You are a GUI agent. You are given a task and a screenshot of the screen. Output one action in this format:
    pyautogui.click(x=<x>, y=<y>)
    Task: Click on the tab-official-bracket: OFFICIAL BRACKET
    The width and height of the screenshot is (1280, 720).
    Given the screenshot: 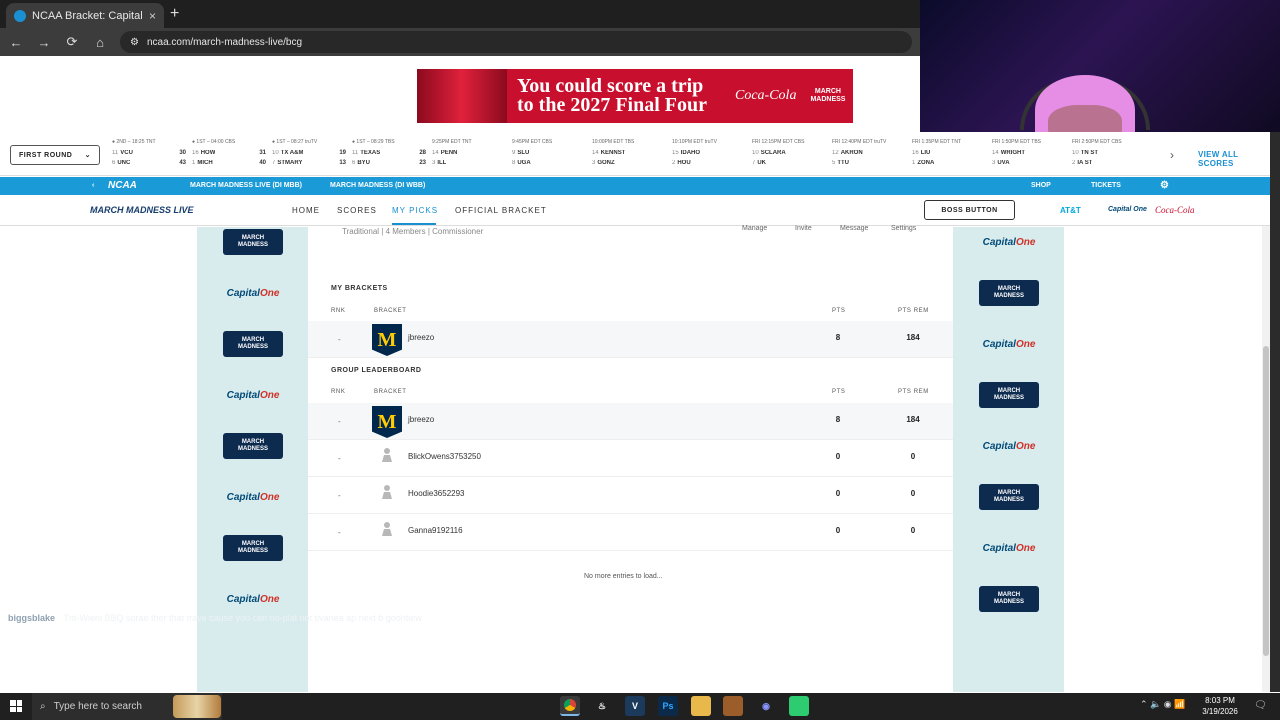 What is the action you would take?
    pyautogui.click(x=501, y=210)
    